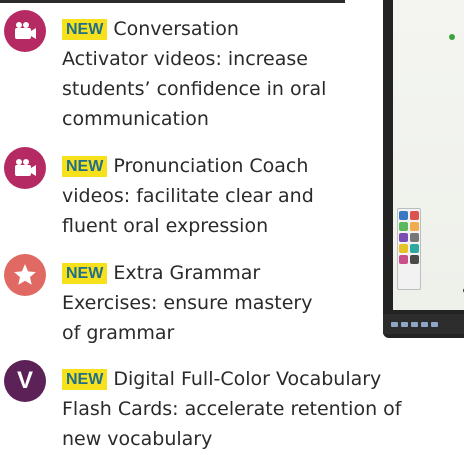 This screenshot has width=464, height=456. What do you see at coordinates (118, 333) in the screenshot?
I see `feature-line: of grammar` at bounding box center [118, 333].